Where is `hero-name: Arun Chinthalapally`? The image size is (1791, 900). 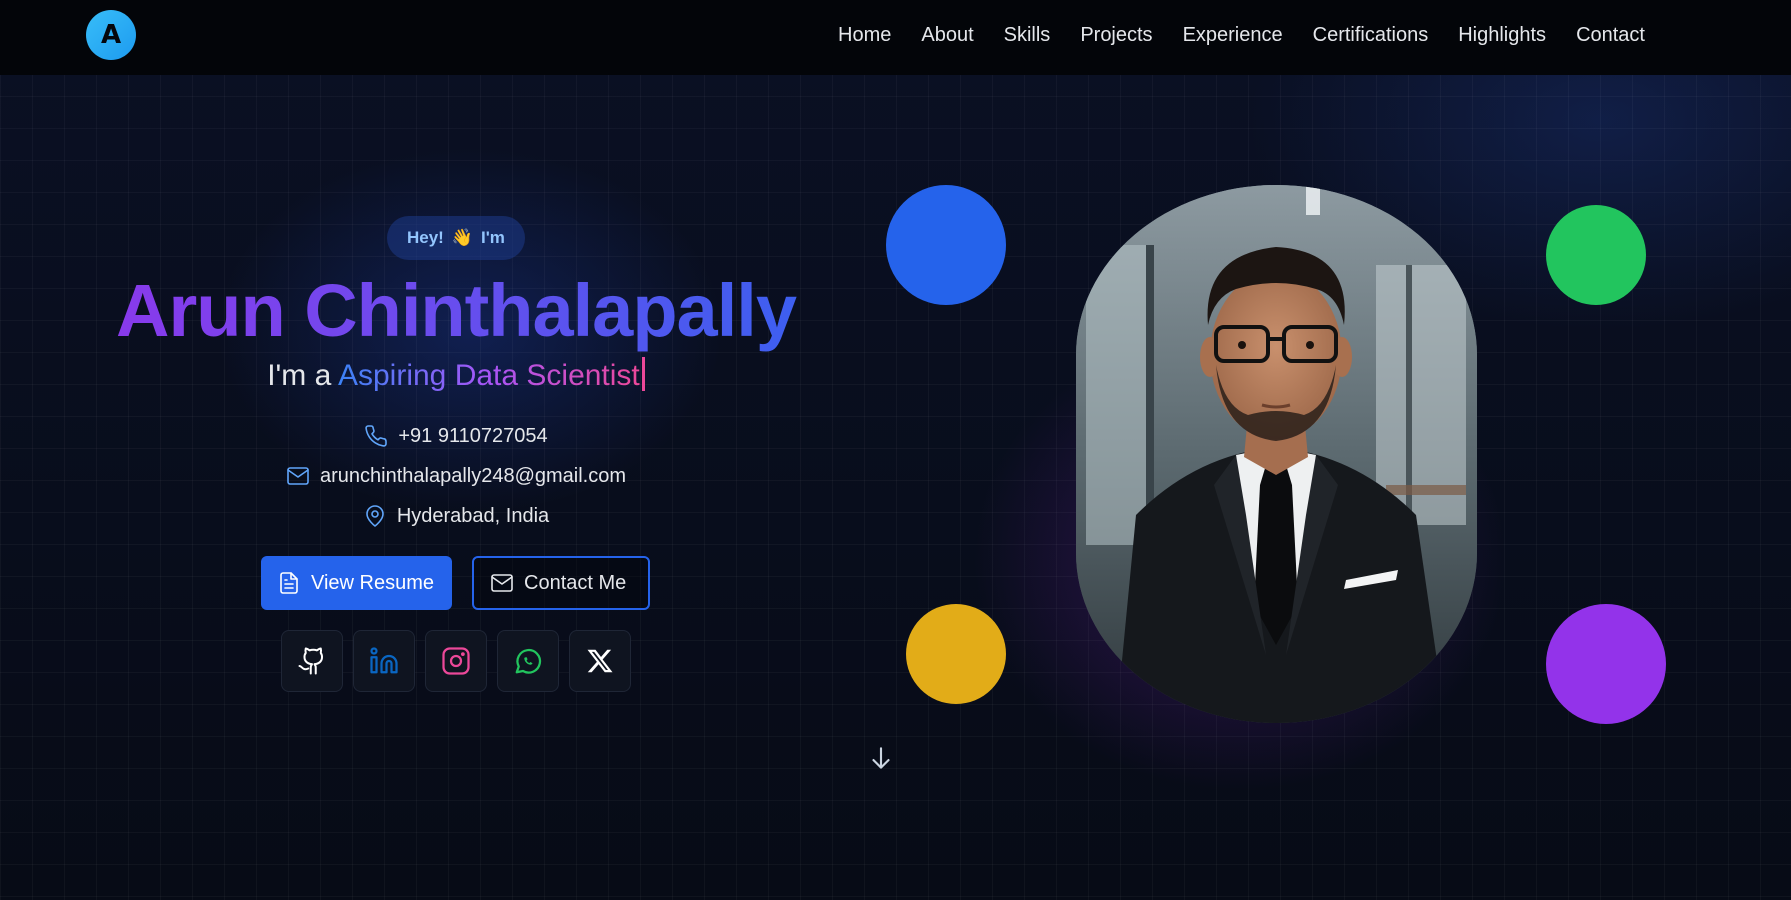
hero-name: Arun Chinthalapally is located at coordinates (456, 311).